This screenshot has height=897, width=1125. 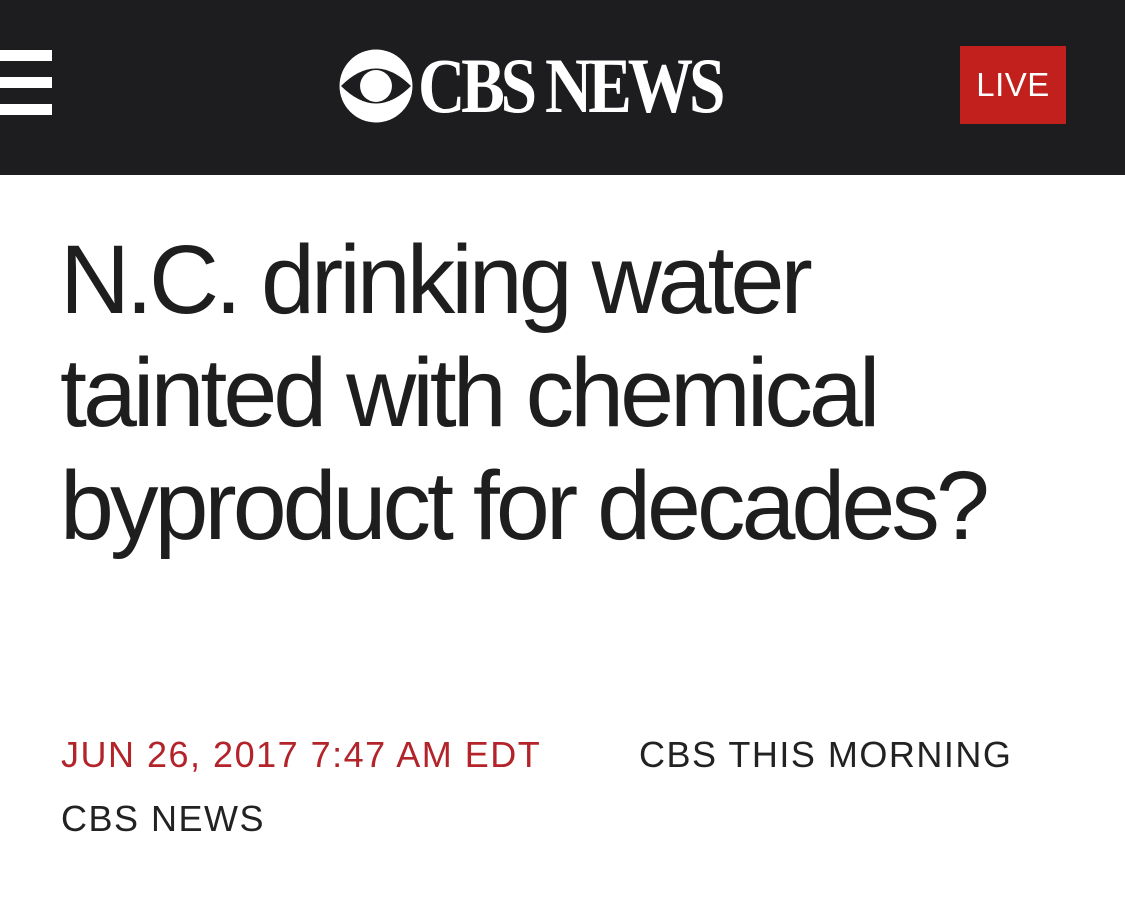 What do you see at coordinates (376, 86) in the screenshot?
I see `cbs-eye-logo-icon` at bounding box center [376, 86].